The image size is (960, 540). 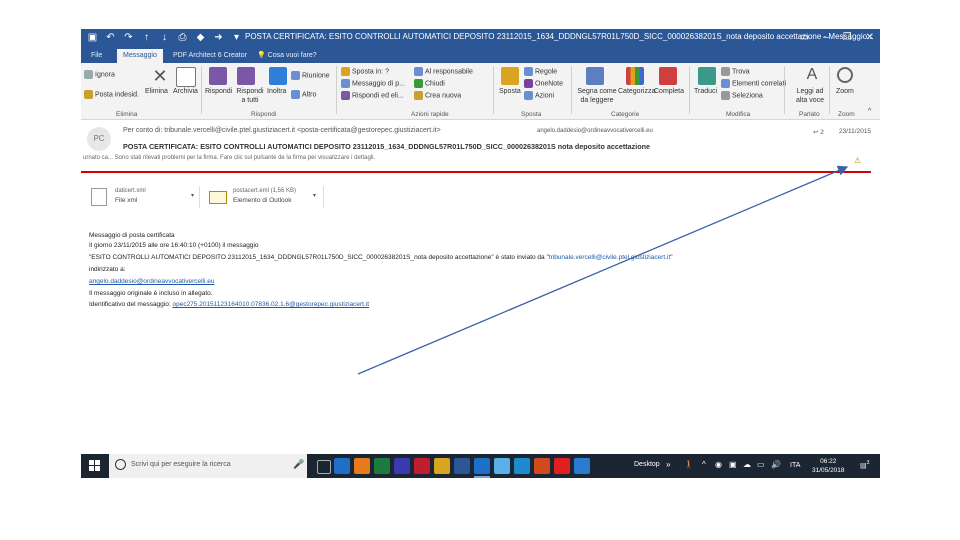 What do you see at coordinates (287, 56) in the screenshot?
I see `tab-tell-me: 💡 Cosa vuoi fare?` at bounding box center [287, 56].